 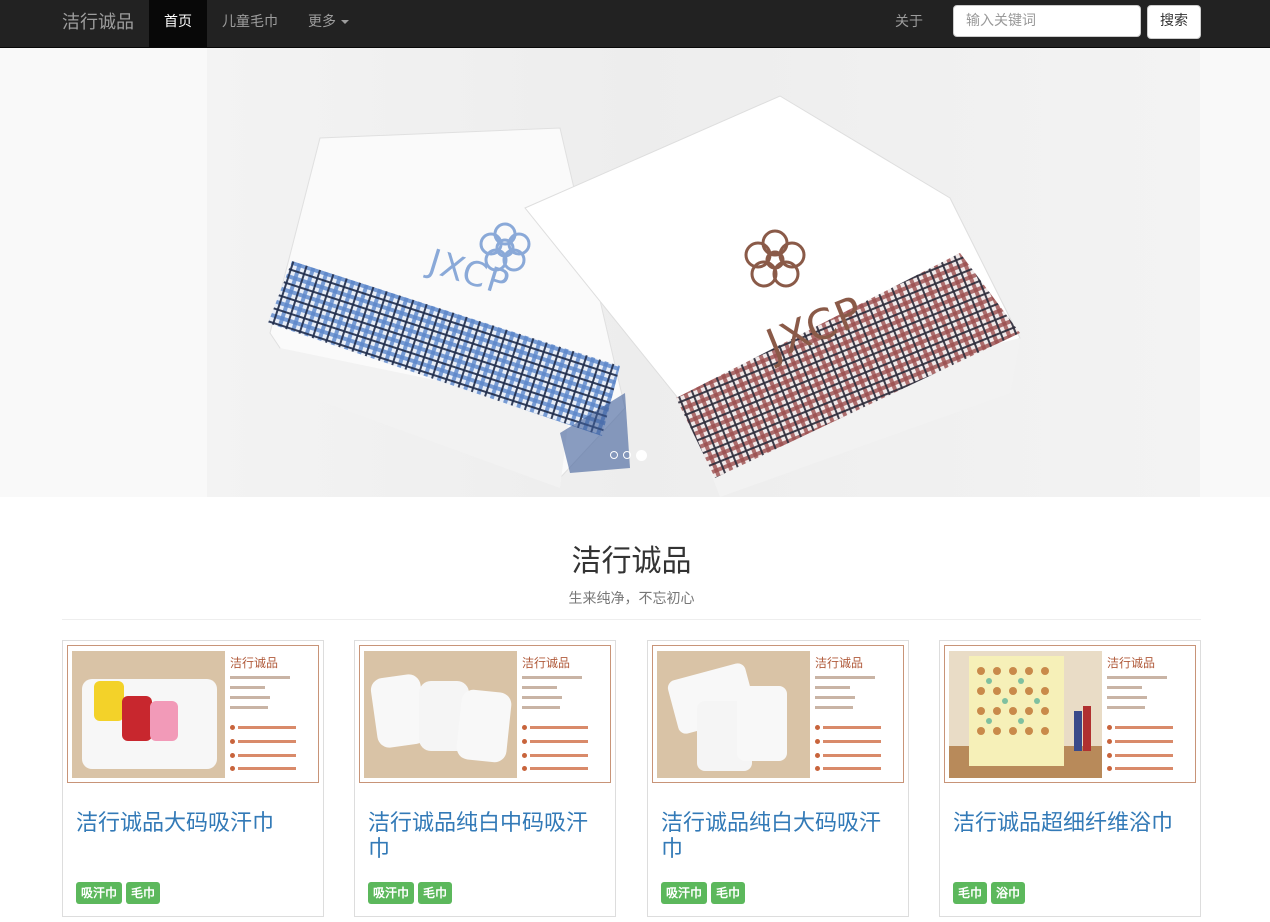 What do you see at coordinates (778, 837) in the screenshot?
I see `product-title: 洁行诚品纯白大码吸汗巾` at bounding box center [778, 837].